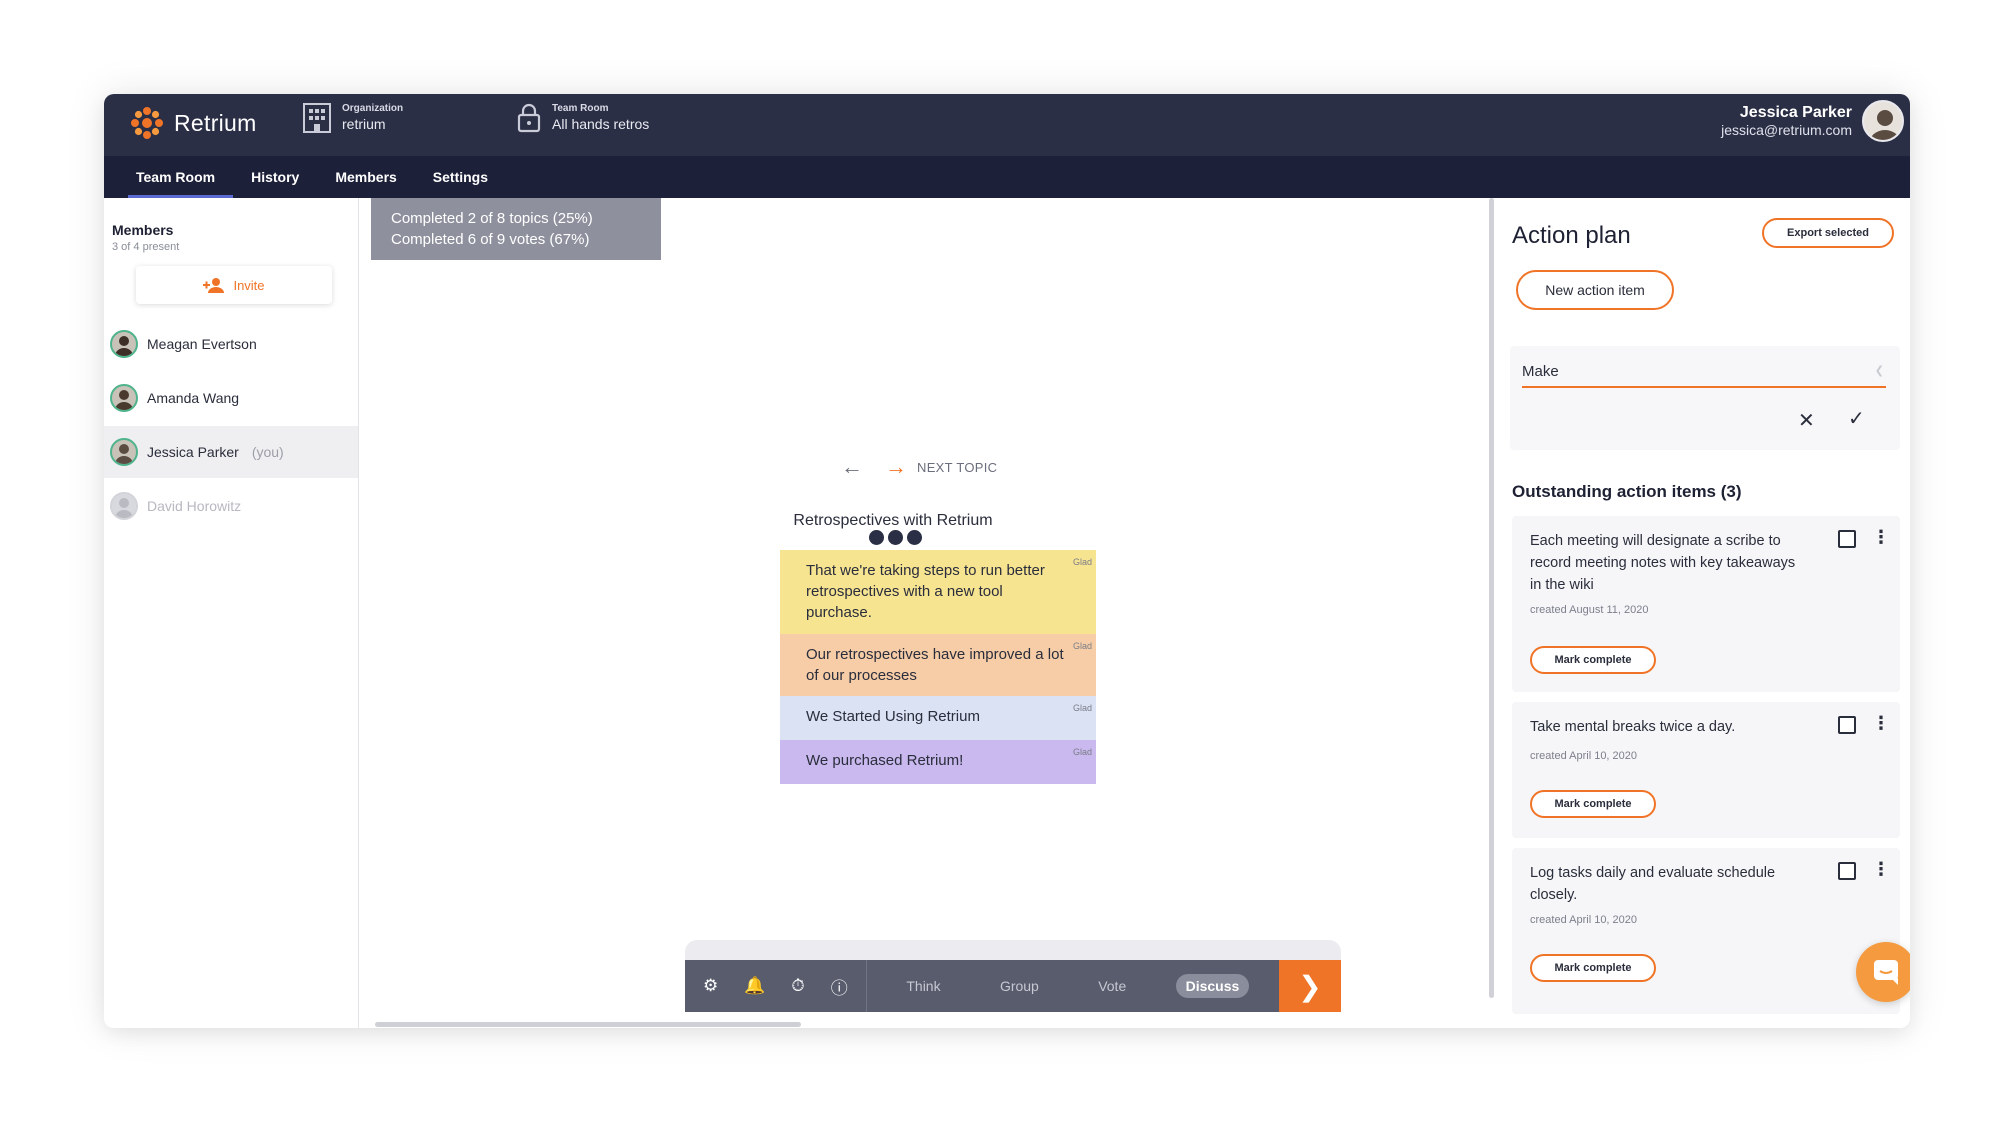  Describe the element at coordinates (1112, 986) in the screenshot. I see `phase-vote: Vote` at that location.